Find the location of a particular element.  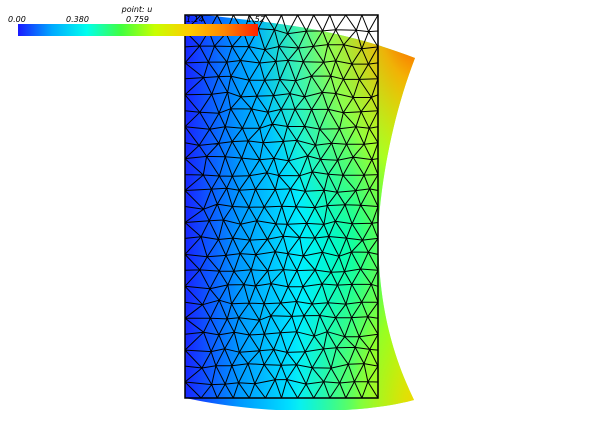

colorbar-tick: 0.00 is located at coordinates (17, 19).